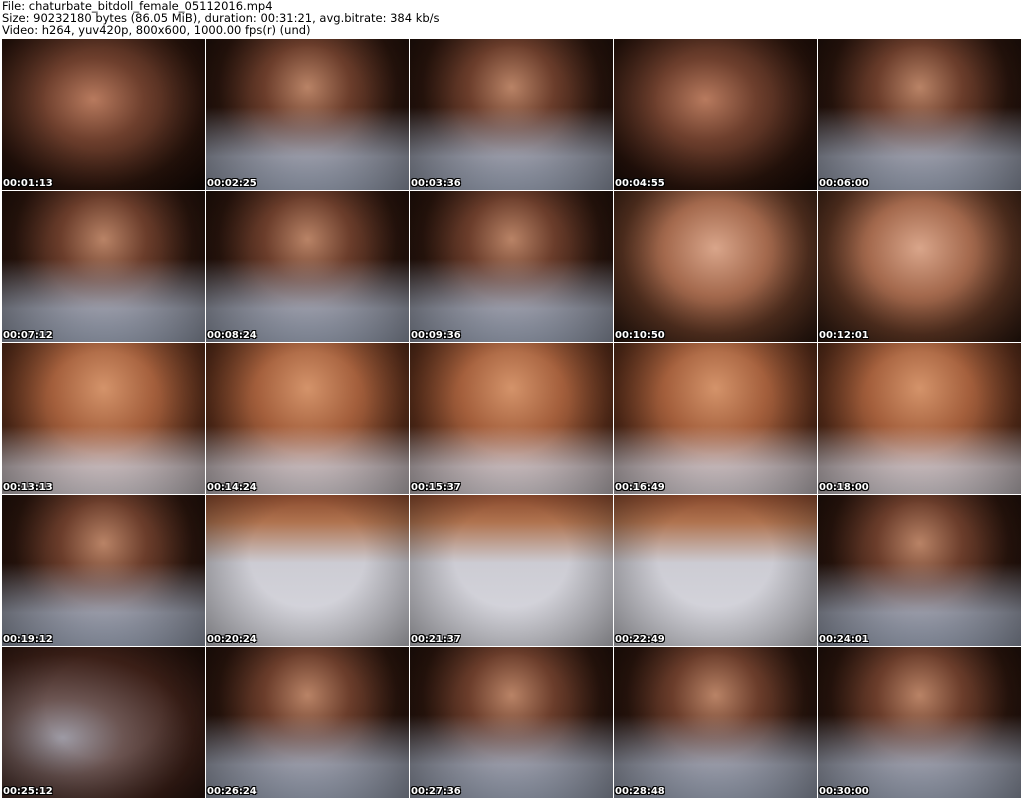 The width and height of the screenshot is (1024, 799). I want to click on thumbnail-timestamp: 00:12:01, so click(844, 335).